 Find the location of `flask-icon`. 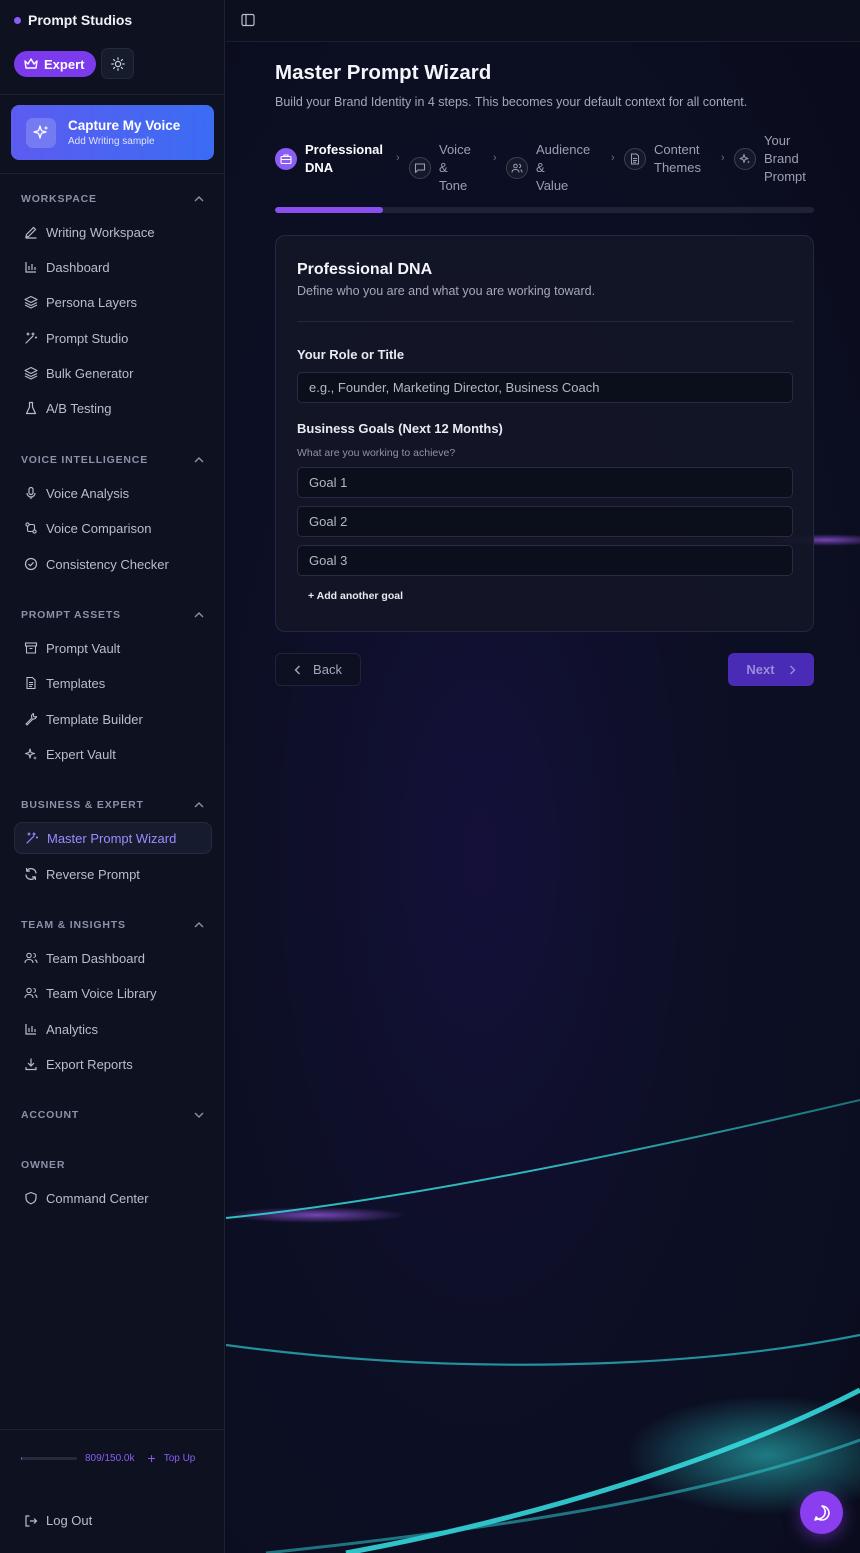

flask-icon is located at coordinates (31, 408).